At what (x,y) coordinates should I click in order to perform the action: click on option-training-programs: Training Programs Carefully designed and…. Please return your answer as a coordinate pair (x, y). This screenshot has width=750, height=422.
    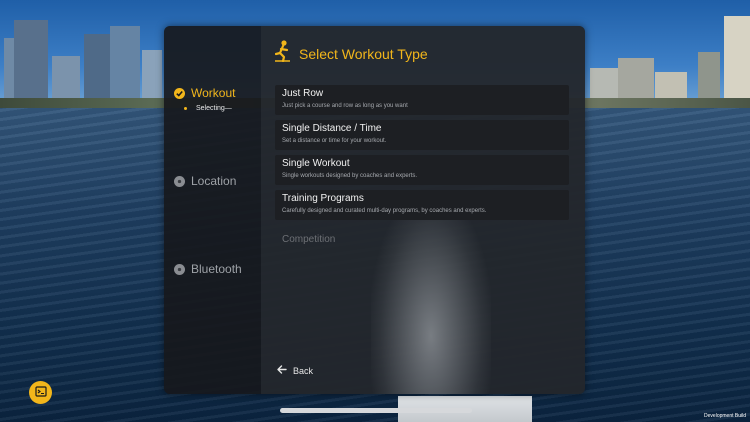
    Looking at the image, I should click on (422, 205).